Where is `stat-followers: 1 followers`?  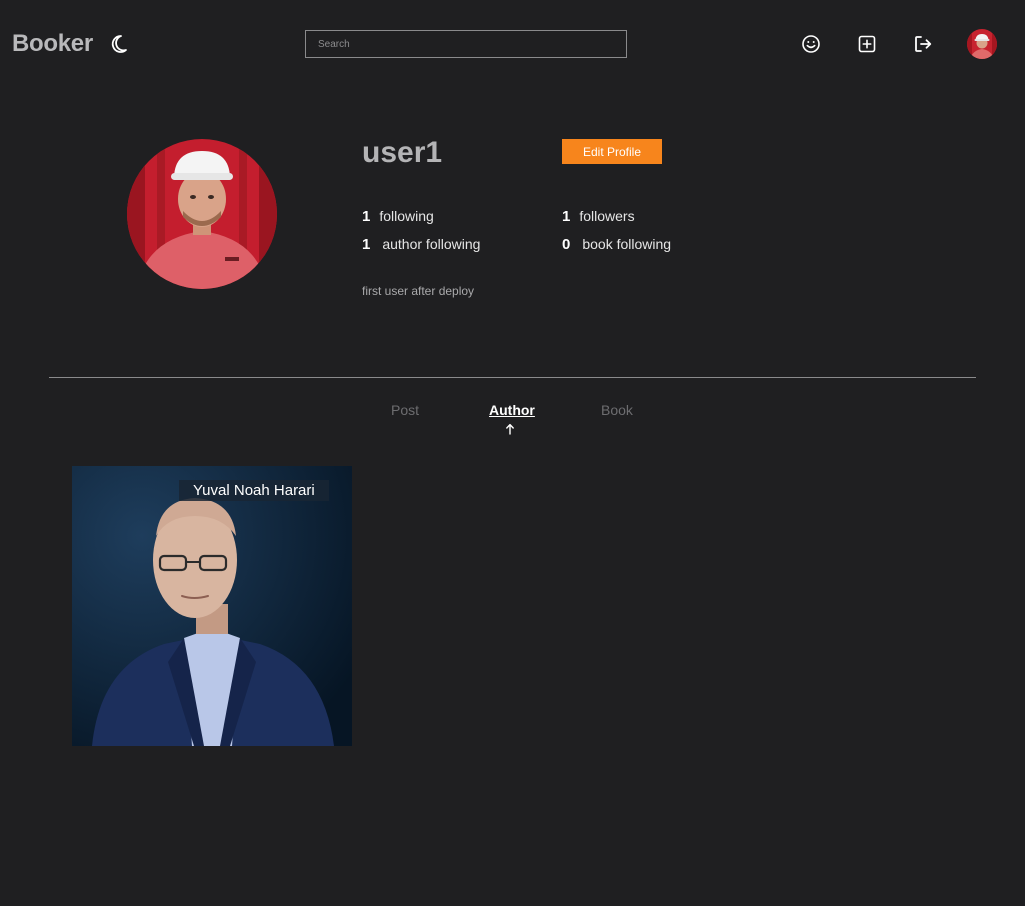
stat-followers: 1 followers is located at coordinates (598, 216).